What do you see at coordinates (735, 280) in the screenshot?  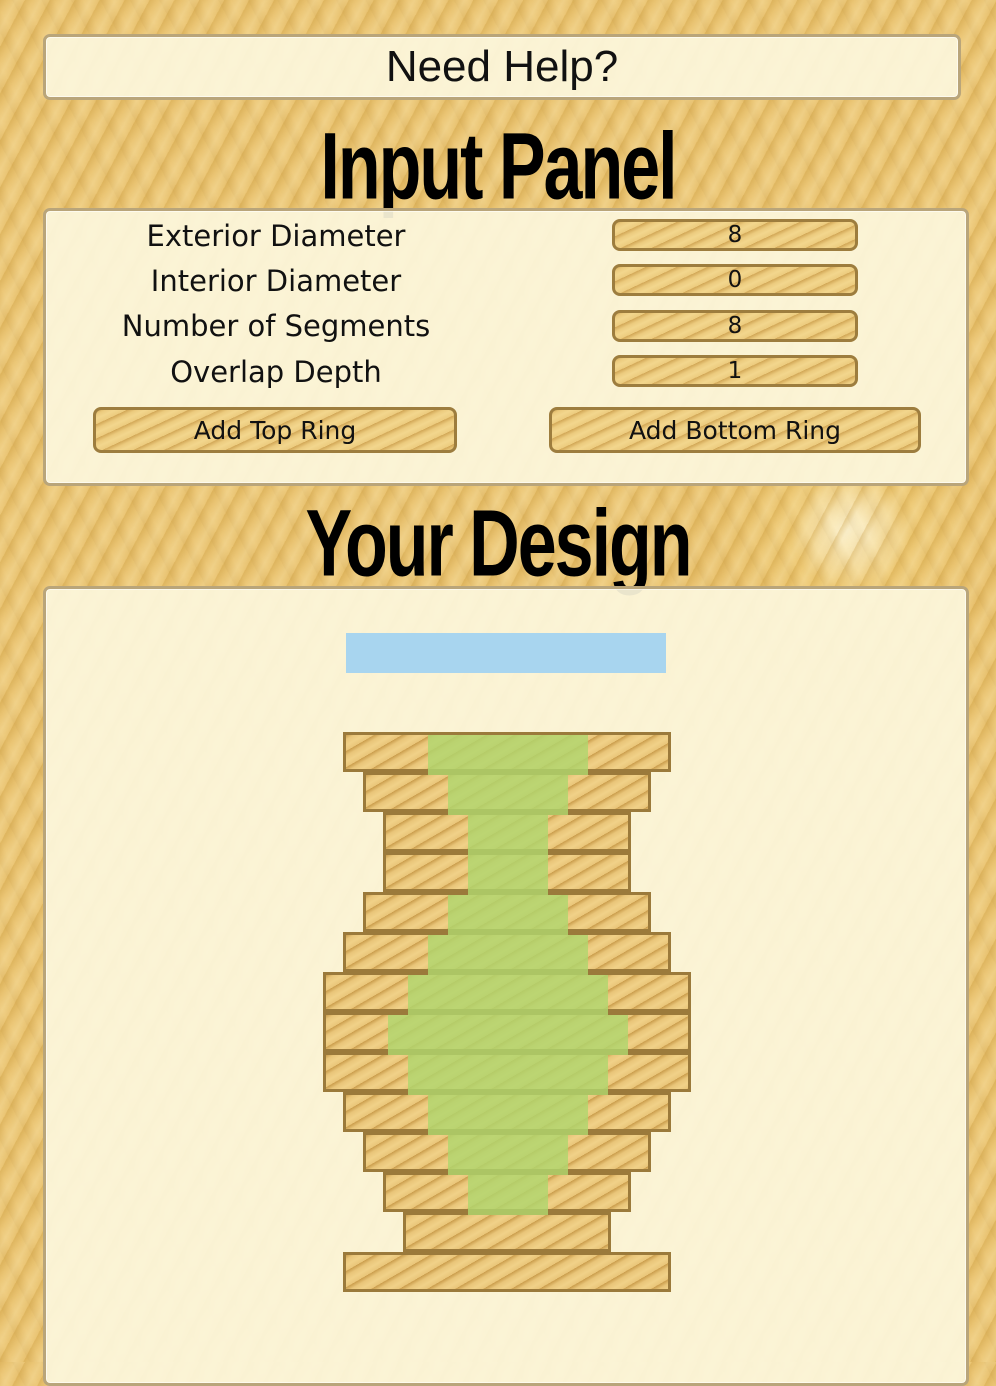 I see `interior-diameter-input: 0` at bounding box center [735, 280].